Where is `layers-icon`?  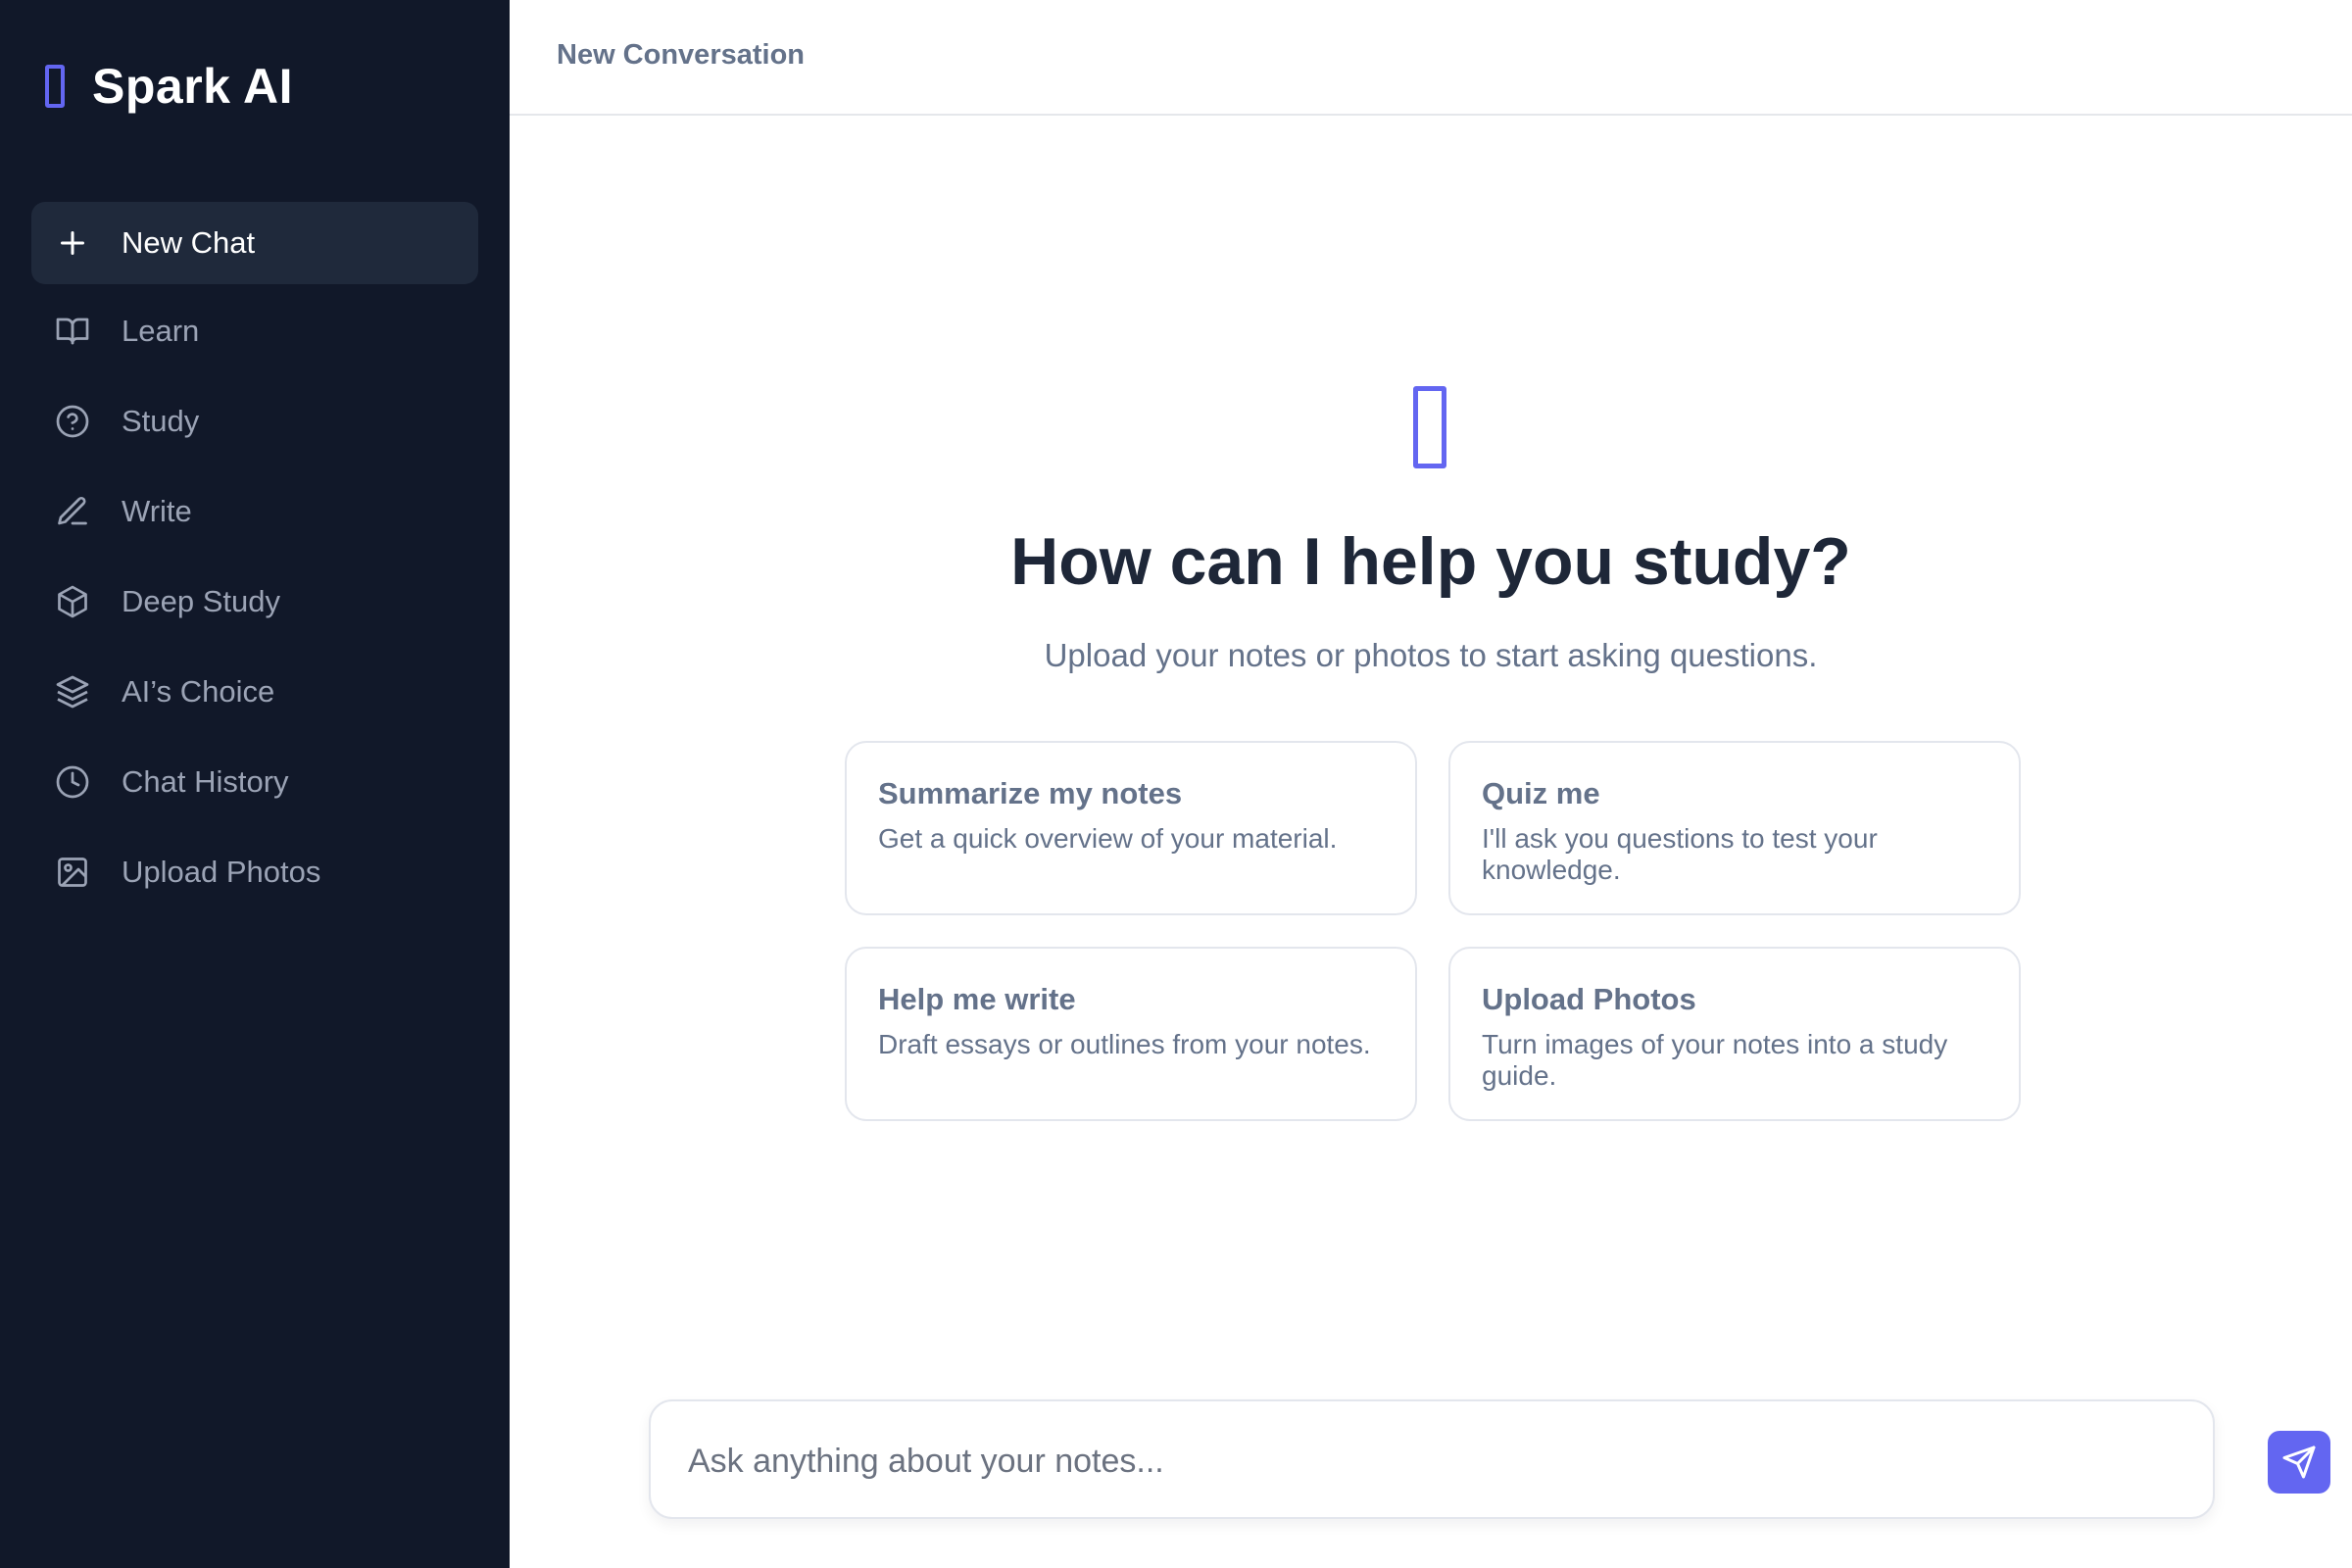 layers-icon is located at coordinates (72, 692).